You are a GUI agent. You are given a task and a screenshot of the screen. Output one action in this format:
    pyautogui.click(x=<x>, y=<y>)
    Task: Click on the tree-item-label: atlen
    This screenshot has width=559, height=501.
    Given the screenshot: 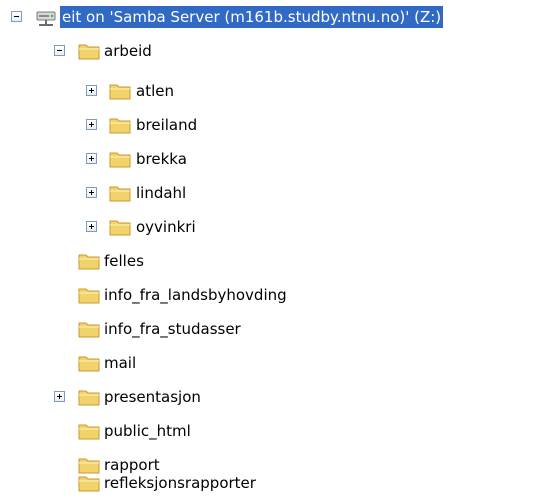 What is the action you would take?
    pyautogui.click(x=155, y=91)
    